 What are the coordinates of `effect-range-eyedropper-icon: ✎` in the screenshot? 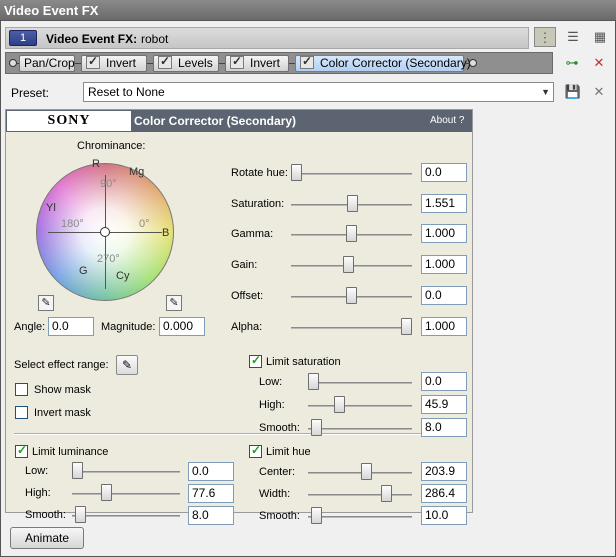 It's located at (127, 365).